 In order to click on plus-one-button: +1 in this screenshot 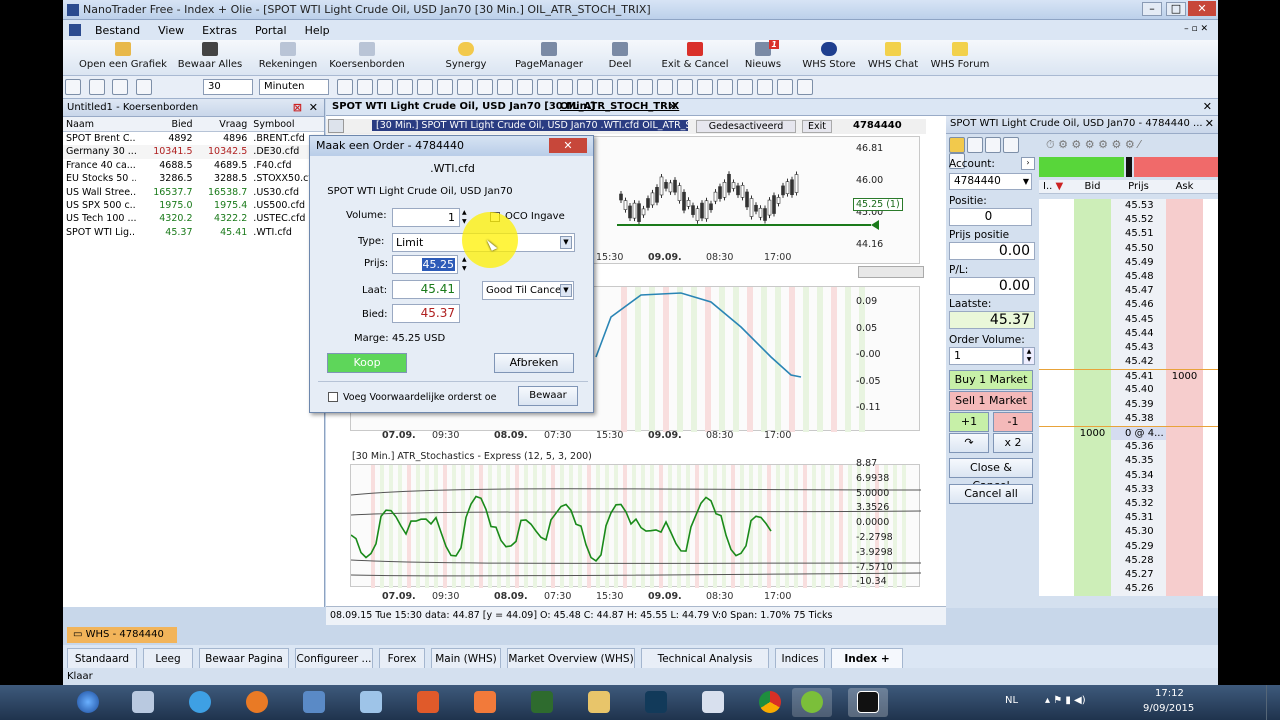, I will do `click(969, 422)`.